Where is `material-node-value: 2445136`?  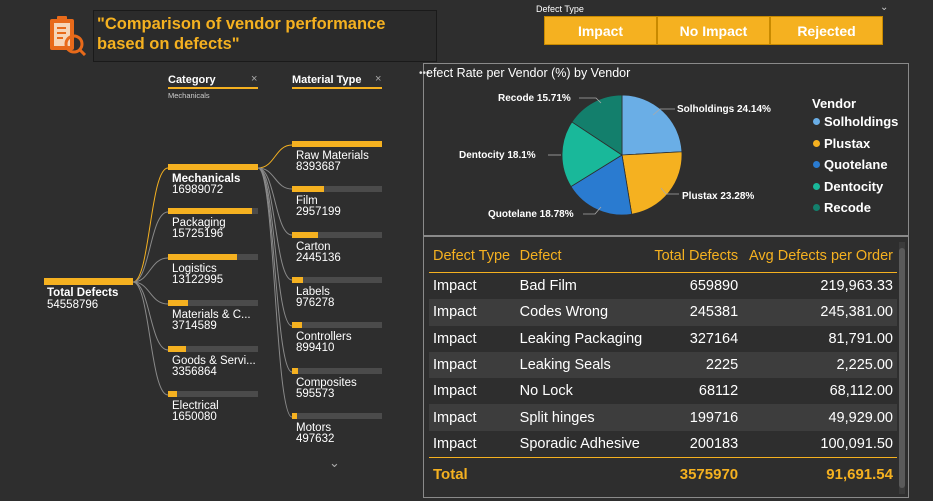 material-node-value: 2445136 is located at coordinates (318, 258).